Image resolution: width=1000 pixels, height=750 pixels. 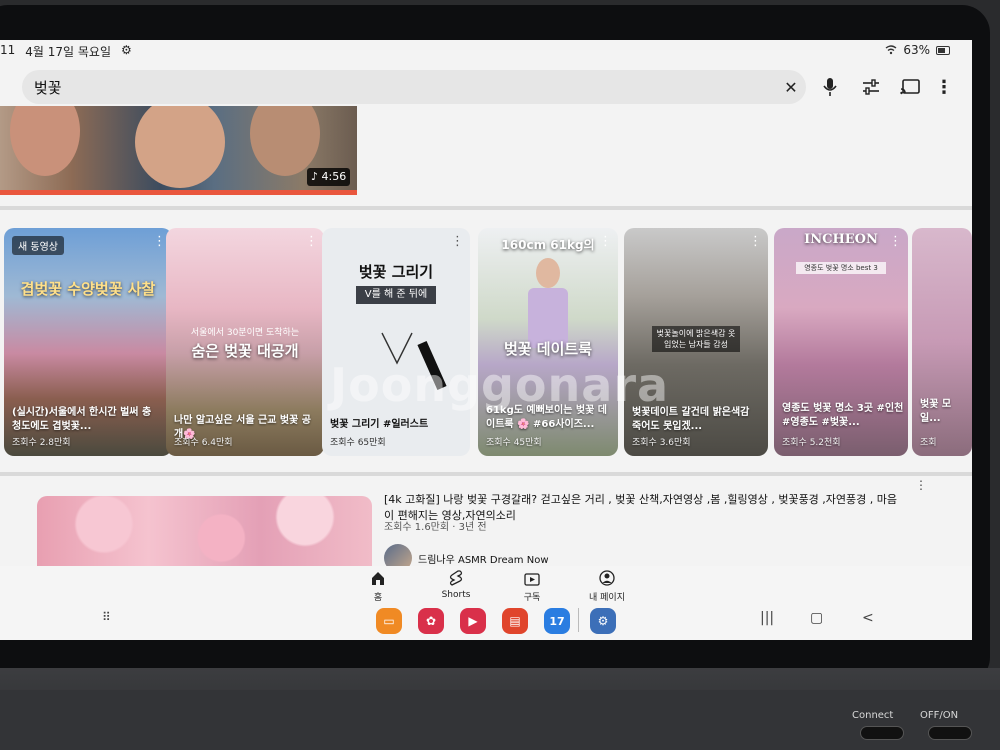 I want to click on short-card: 벚꽃 모일... 조회, so click(x=942, y=342).